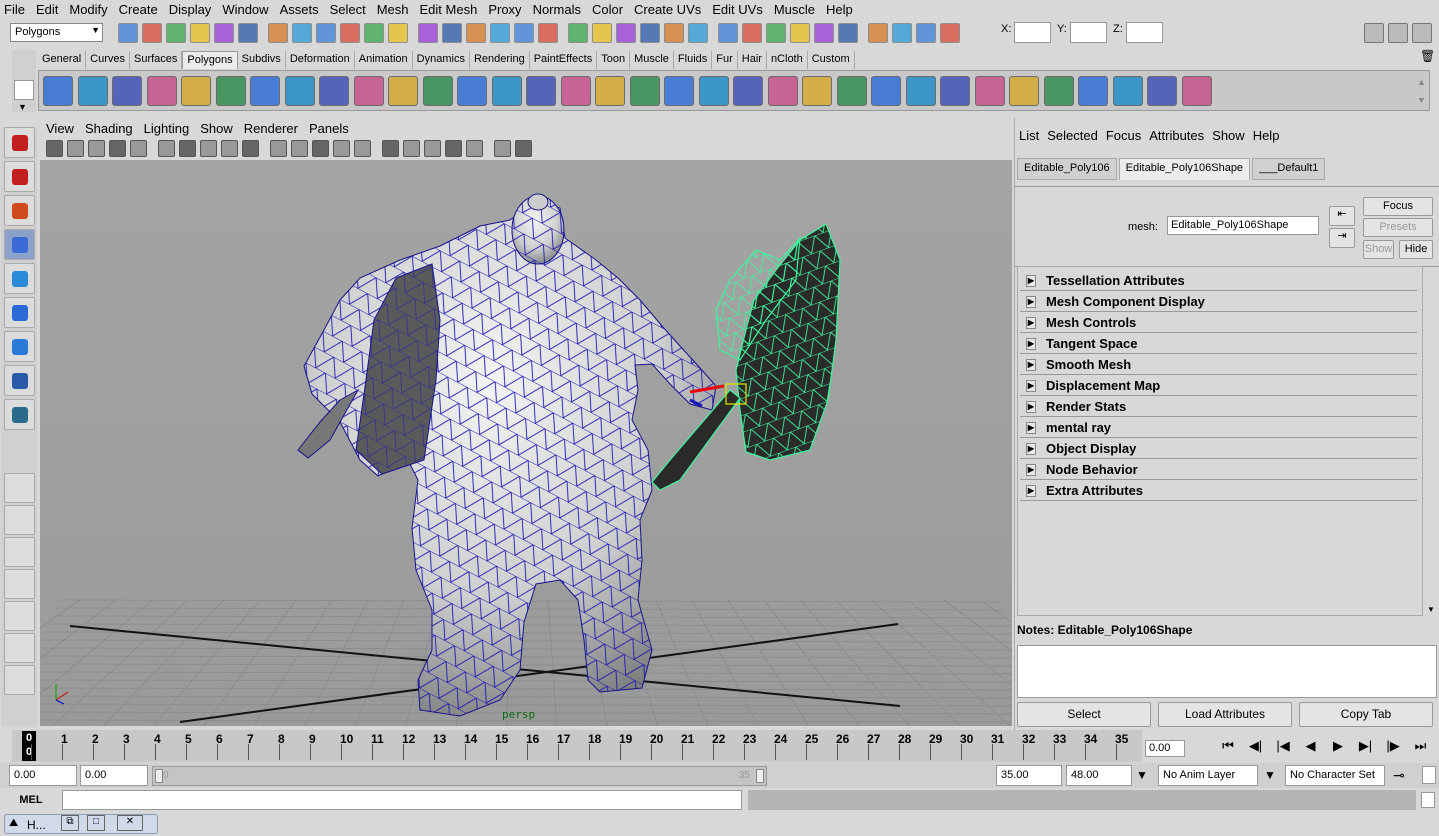 The width and height of the screenshot is (1439, 836). Describe the element at coordinates (393, 9) in the screenshot. I see `menu-mesh: Mesh` at that location.